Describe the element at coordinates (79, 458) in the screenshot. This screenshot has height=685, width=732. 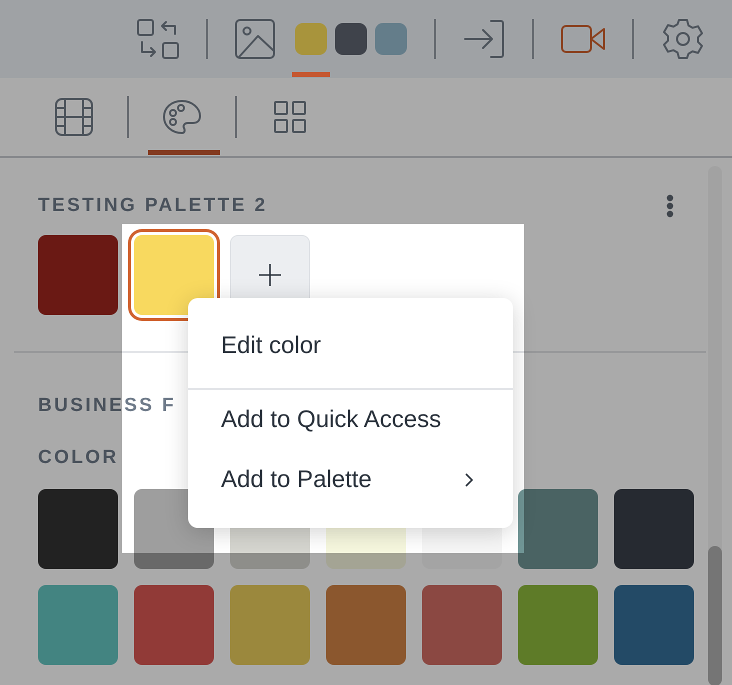
I see `section-heading: COLOR` at that location.